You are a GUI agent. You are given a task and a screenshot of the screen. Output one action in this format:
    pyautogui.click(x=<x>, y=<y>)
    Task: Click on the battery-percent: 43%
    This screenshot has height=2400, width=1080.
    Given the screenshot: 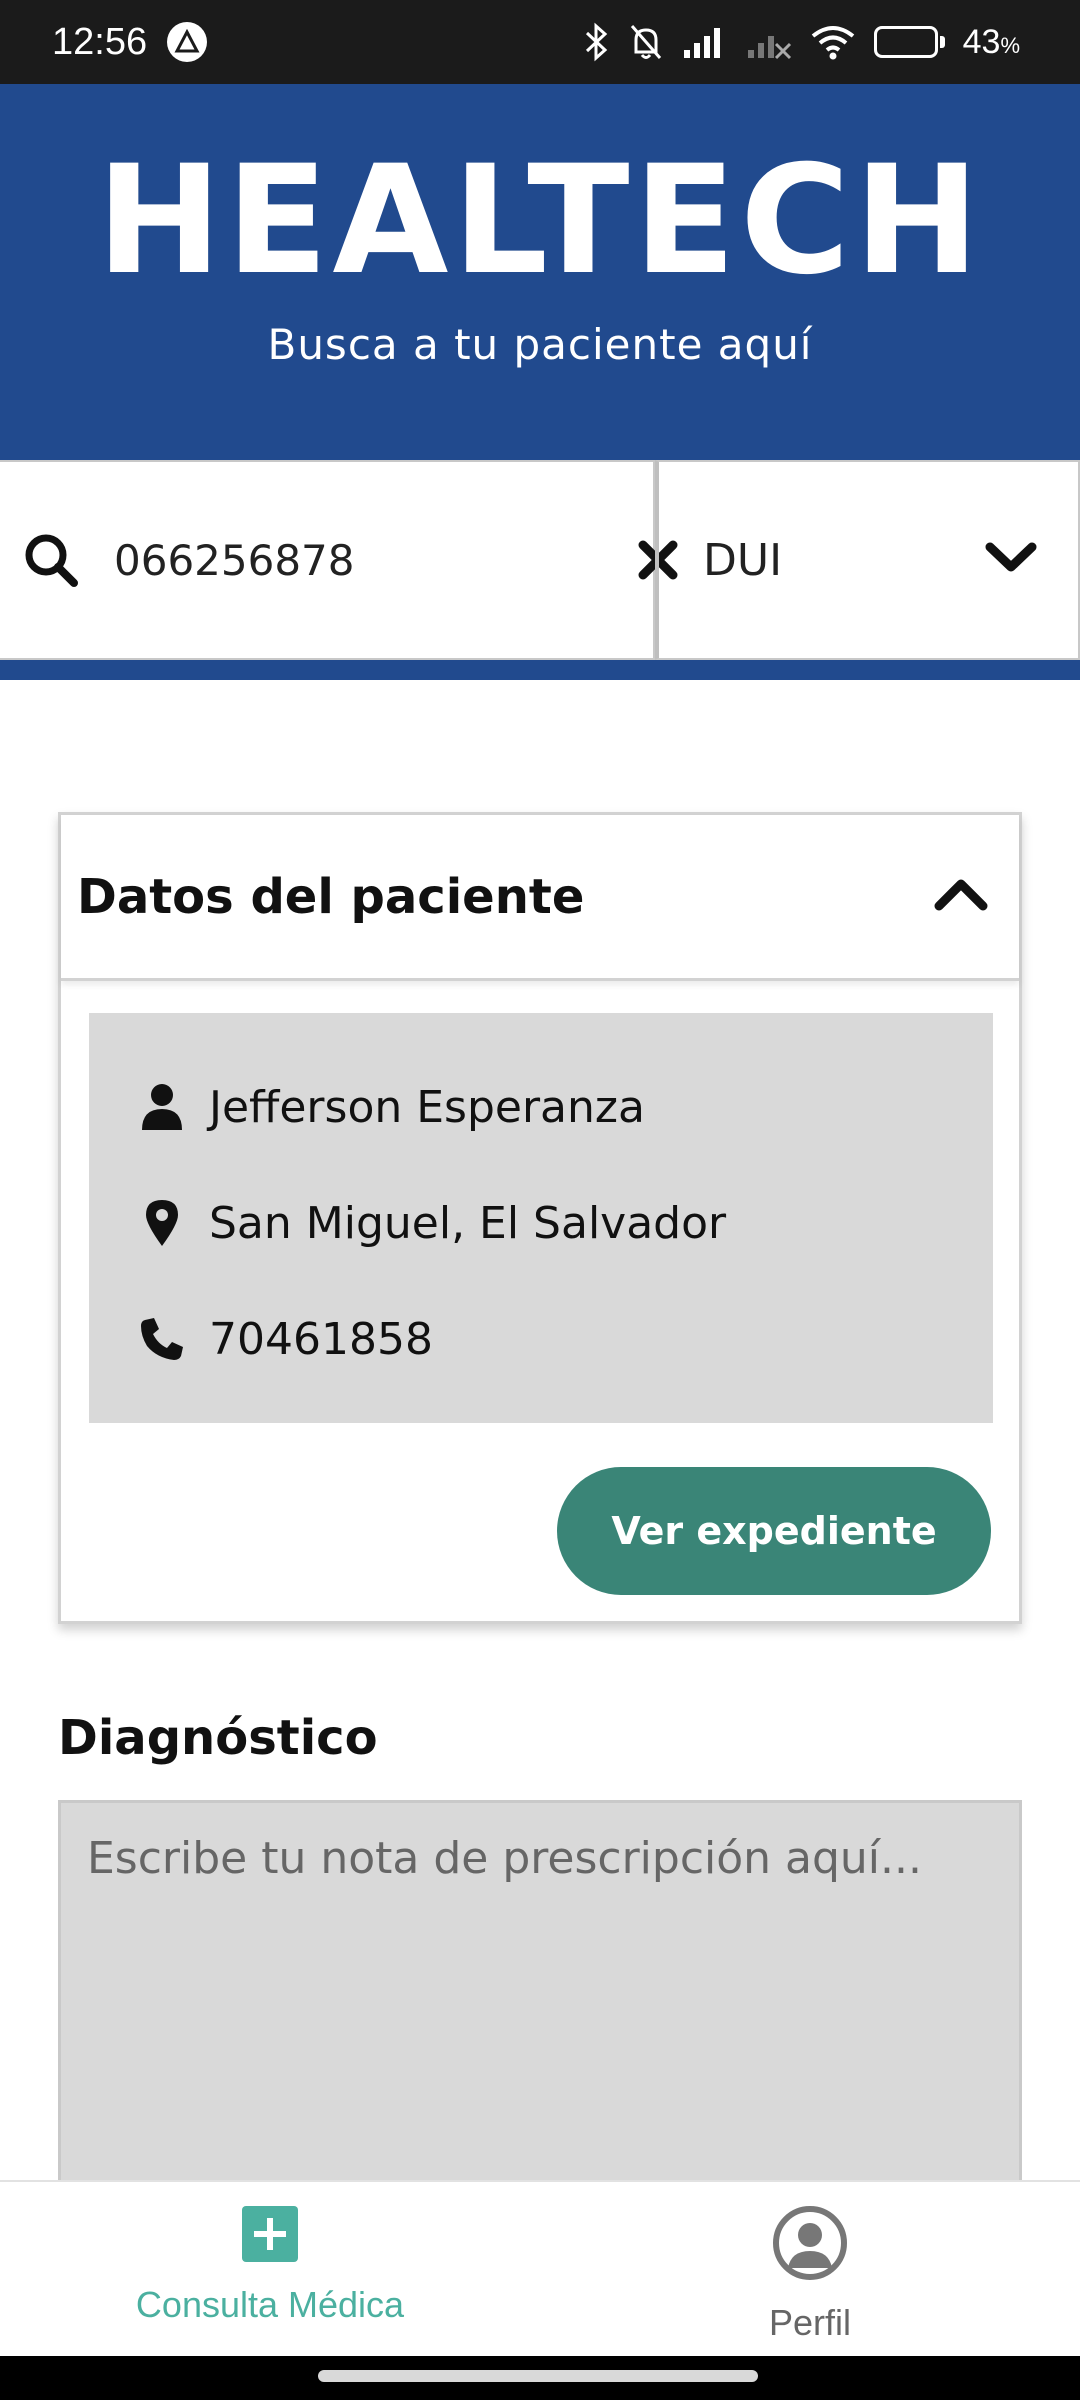 What is the action you would take?
    pyautogui.click(x=991, y=41)
    